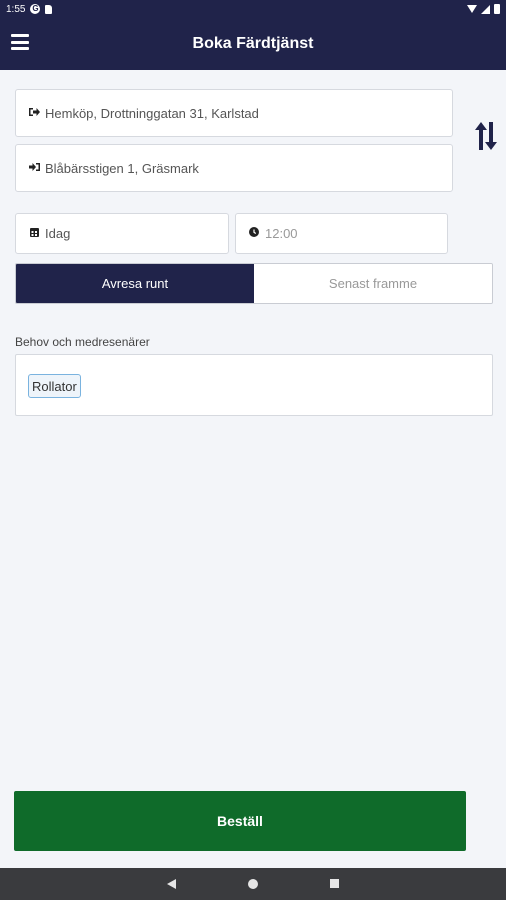  I want to click on recent-apps-icon, so click(334, 883).